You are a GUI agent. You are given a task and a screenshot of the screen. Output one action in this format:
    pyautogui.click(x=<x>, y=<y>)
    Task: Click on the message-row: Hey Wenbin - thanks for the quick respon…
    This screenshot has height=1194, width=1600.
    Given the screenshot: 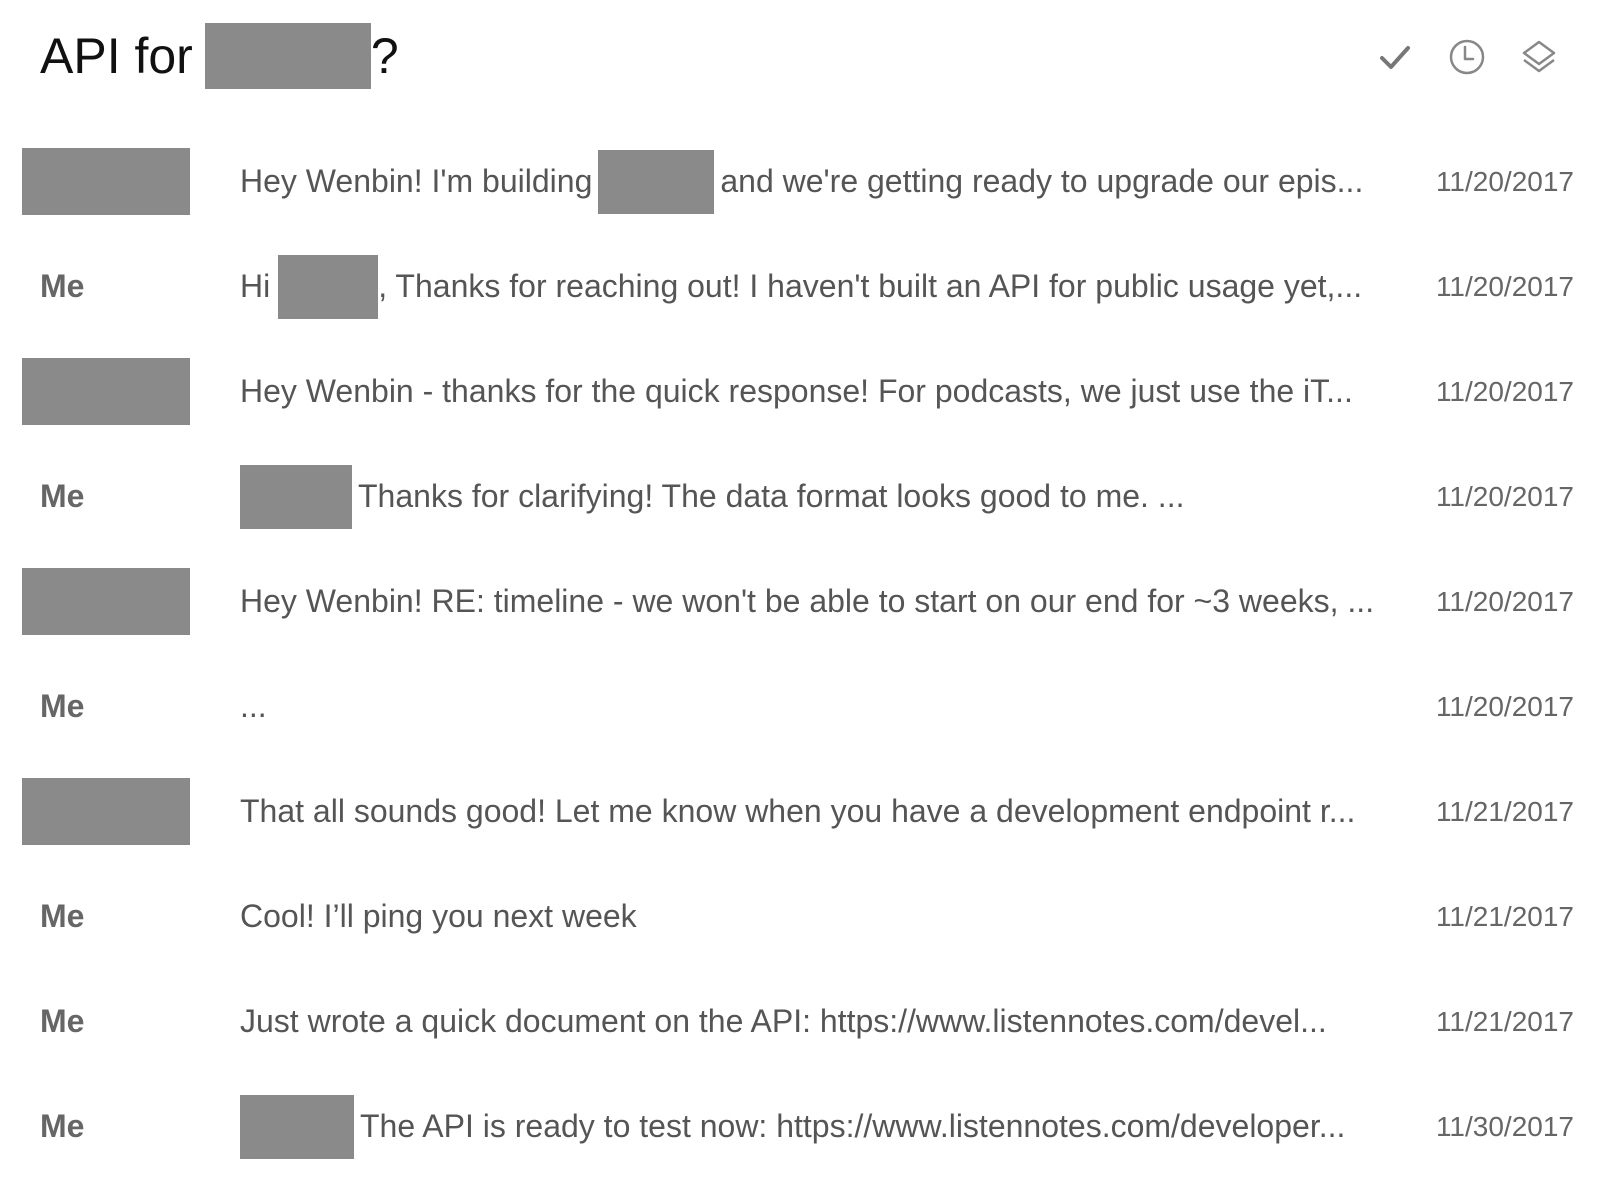 What is the action you would take?
    pyautogui.click(x=800, y=397)
    